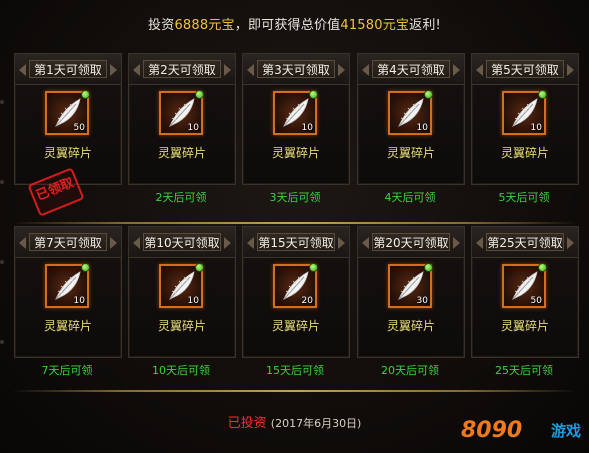 The height and width of the screenshot is (453, 589). Describe the element at coordinates (492, 430) in the screenshot. I see `logo-number: 8090` at that location.